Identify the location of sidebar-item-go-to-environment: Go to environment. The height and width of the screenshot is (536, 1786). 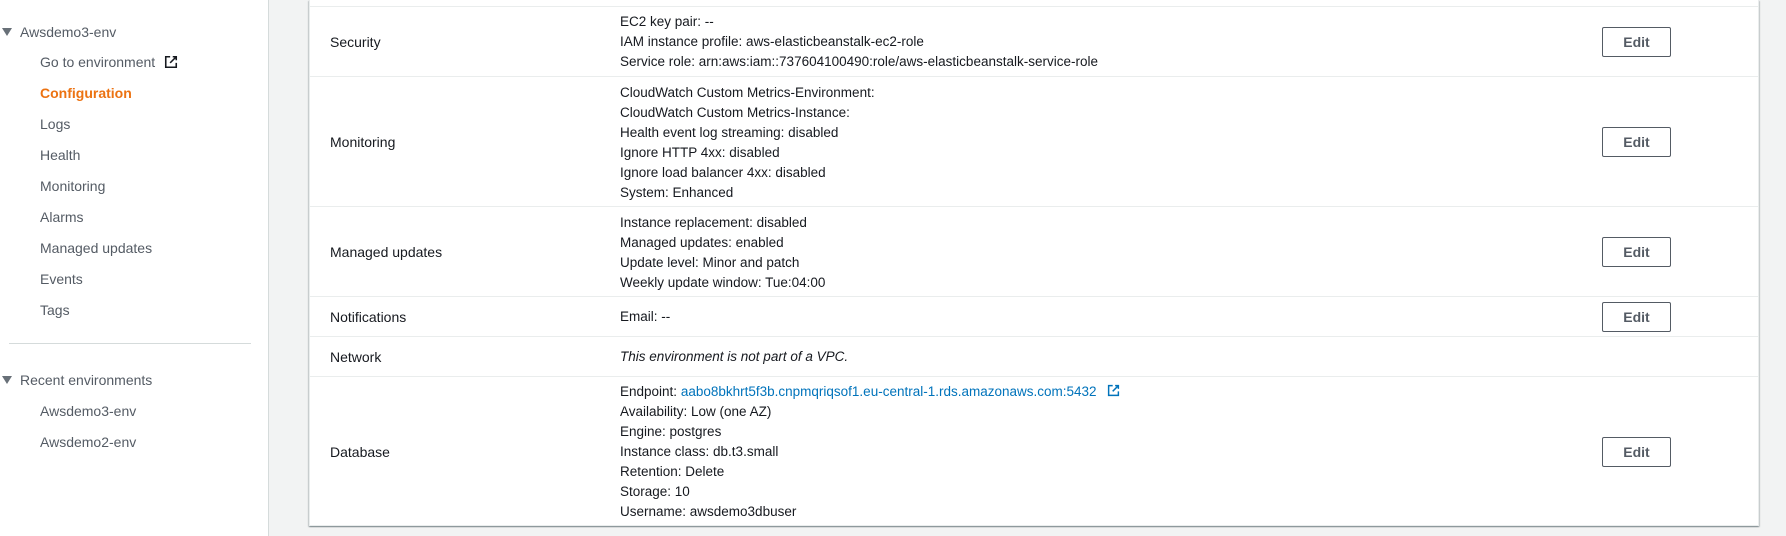
(109, 62).